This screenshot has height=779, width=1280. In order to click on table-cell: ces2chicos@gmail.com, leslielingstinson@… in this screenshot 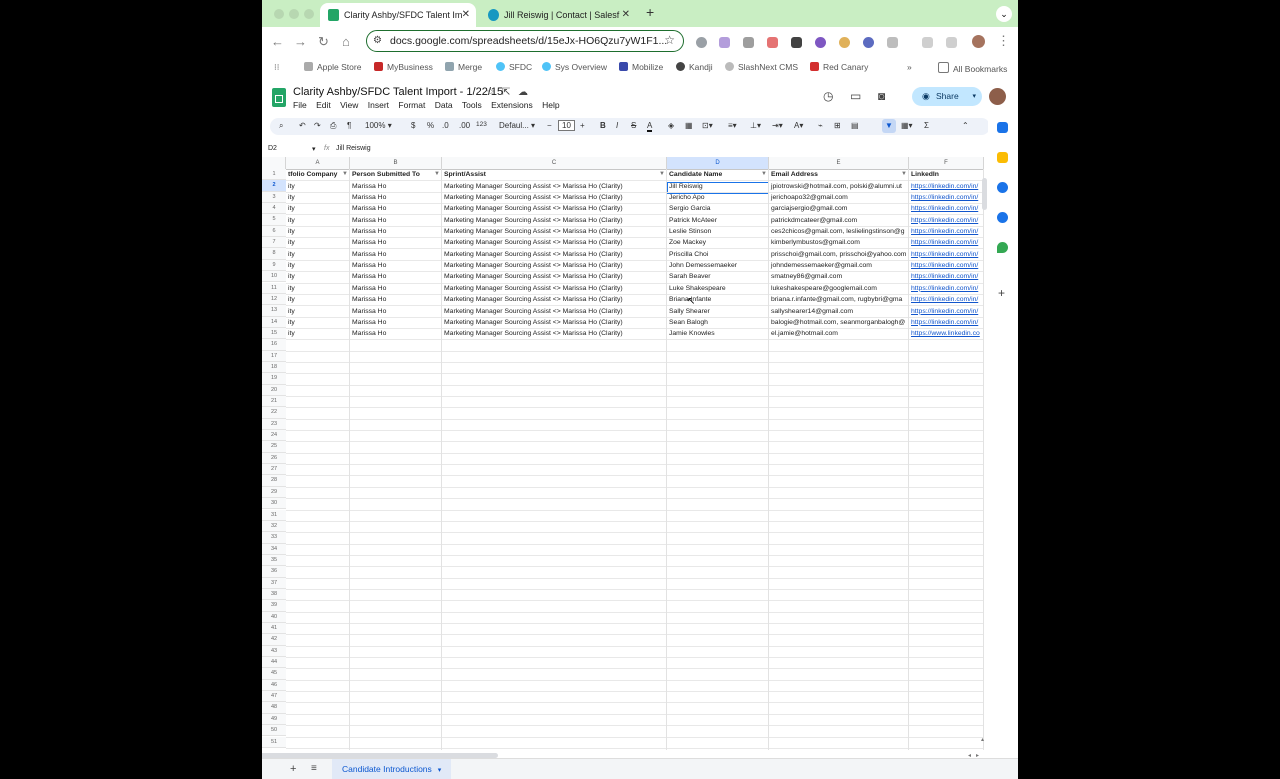, I will do `click(838, 231)`.